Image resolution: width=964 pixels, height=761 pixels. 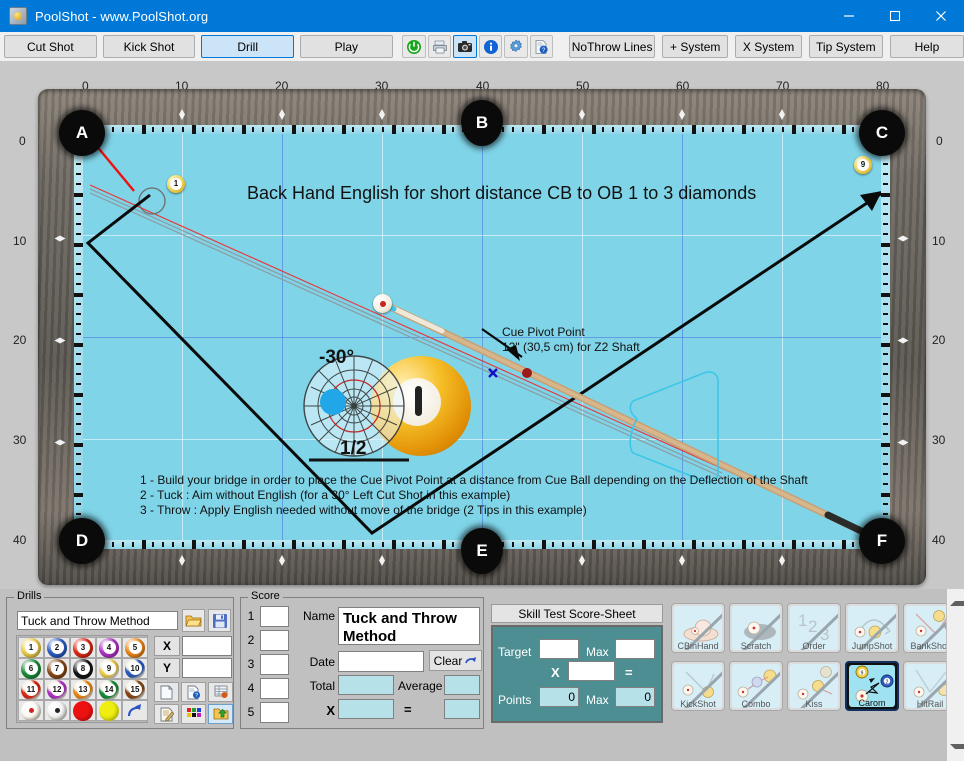 I want to click on info-icon, so click(x=490, y=46).